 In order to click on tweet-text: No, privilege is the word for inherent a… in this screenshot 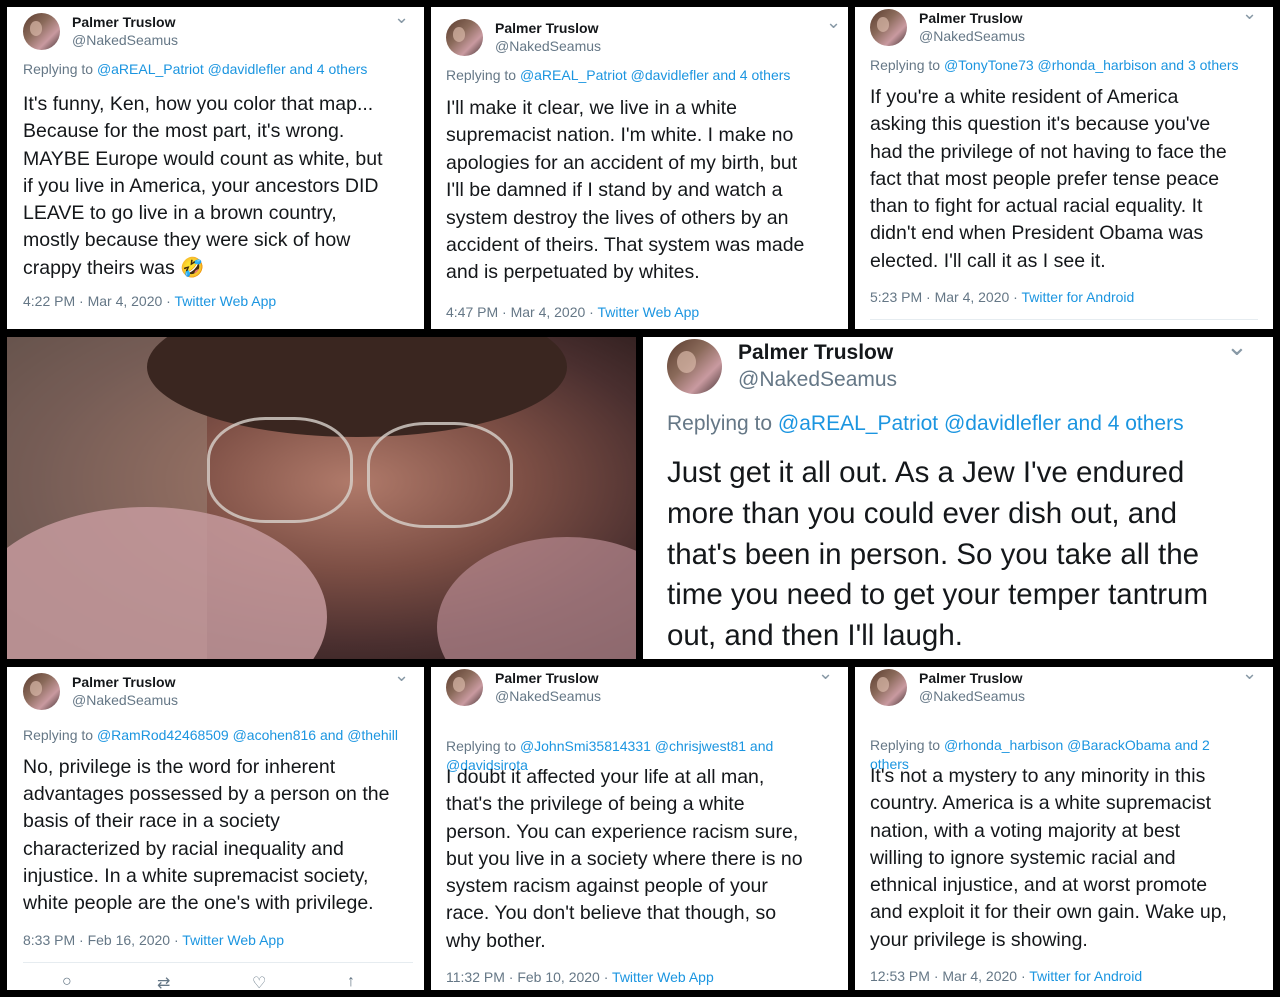, I will do `click(206, 835)`.